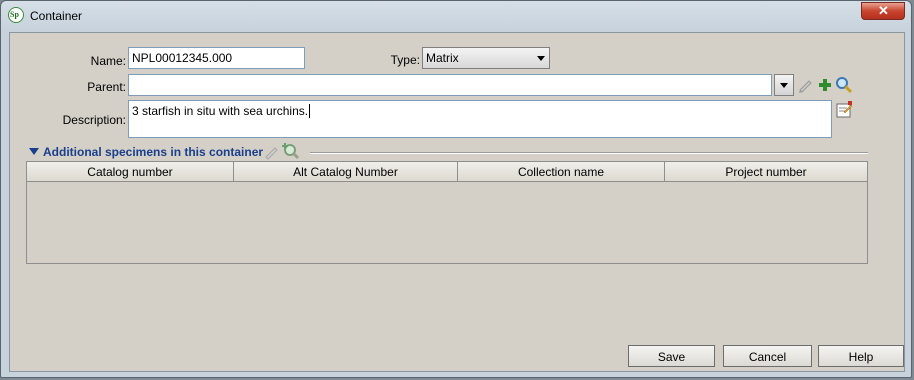  I want to click on parent-field, so click(450, 85).